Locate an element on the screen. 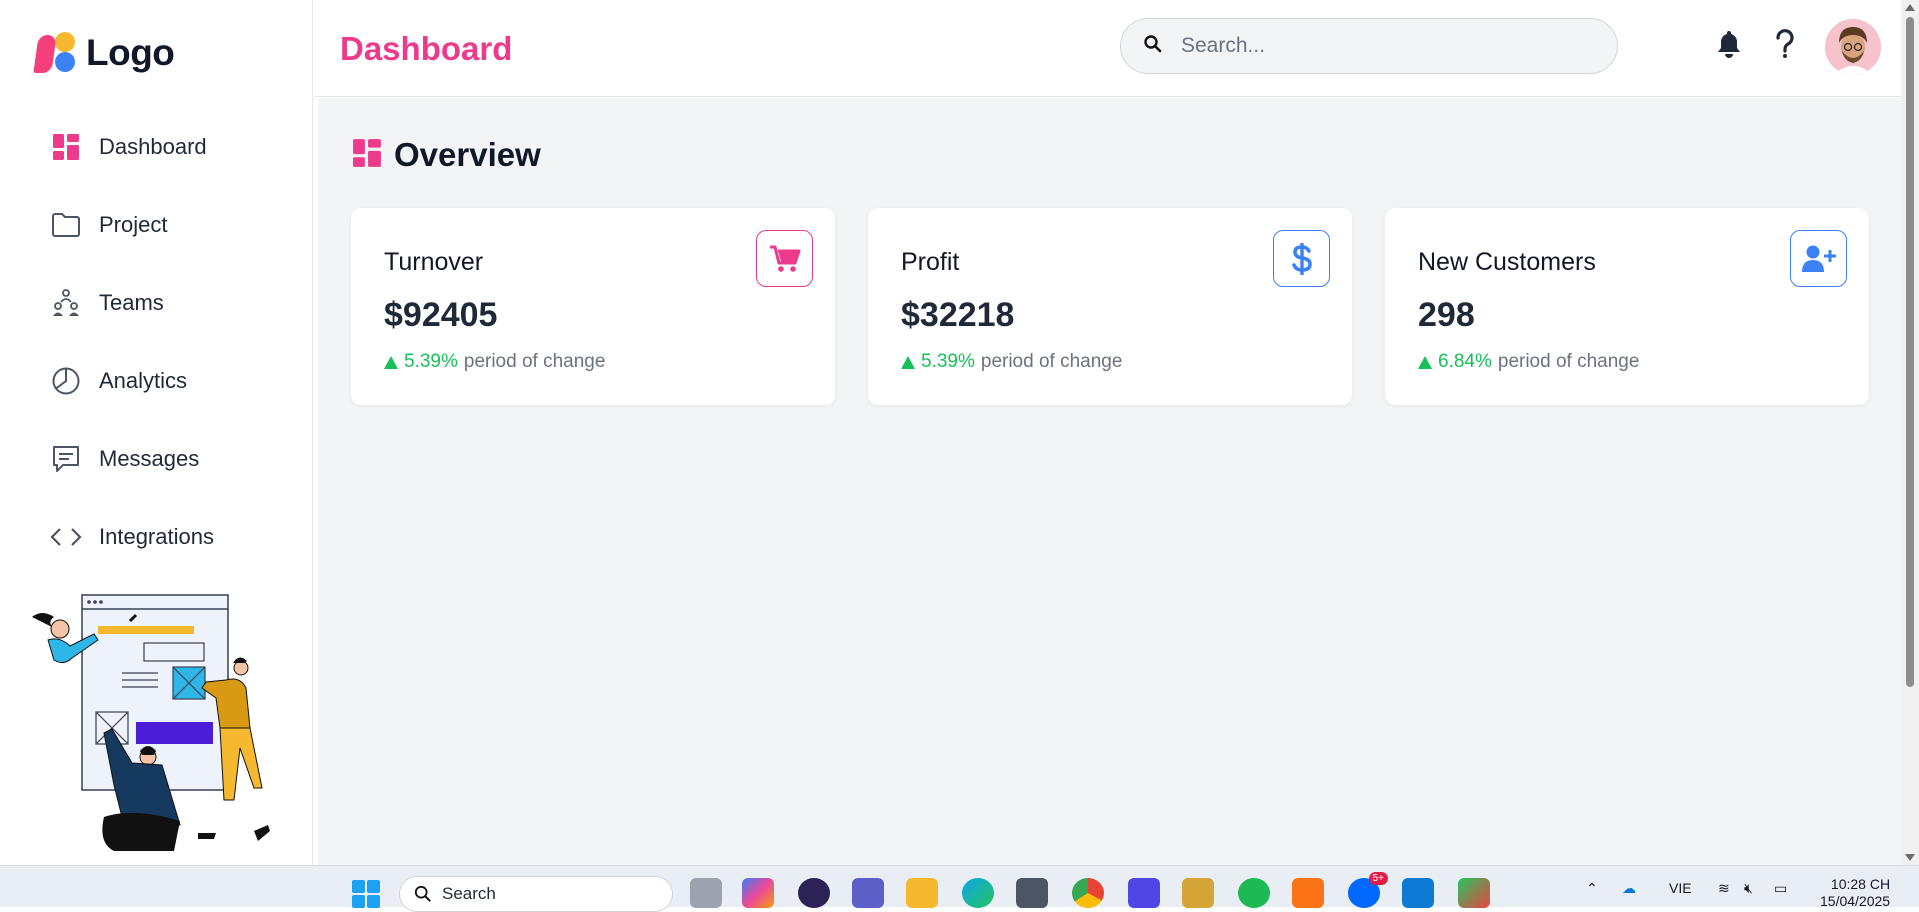 The height and width of the screenshot is (912, 1919). unity-icon is located at coordinates (1032, 893).